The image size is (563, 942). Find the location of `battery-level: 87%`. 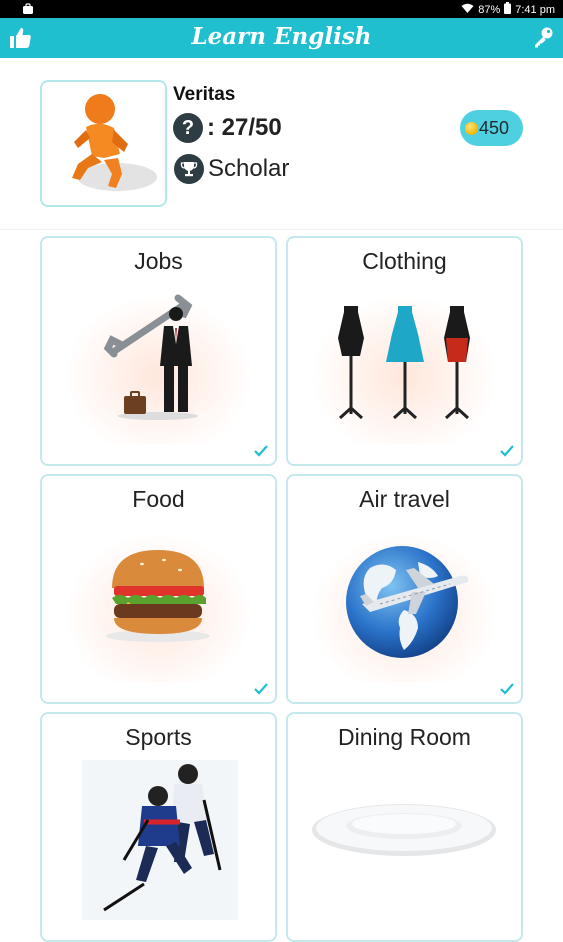

battery-level: 87% is located at coordinates (489, 9).